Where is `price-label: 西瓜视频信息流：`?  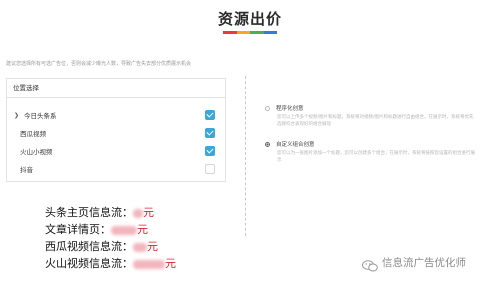 price-label: 西瓜视频信息流： is located at coordinates (89, 246).